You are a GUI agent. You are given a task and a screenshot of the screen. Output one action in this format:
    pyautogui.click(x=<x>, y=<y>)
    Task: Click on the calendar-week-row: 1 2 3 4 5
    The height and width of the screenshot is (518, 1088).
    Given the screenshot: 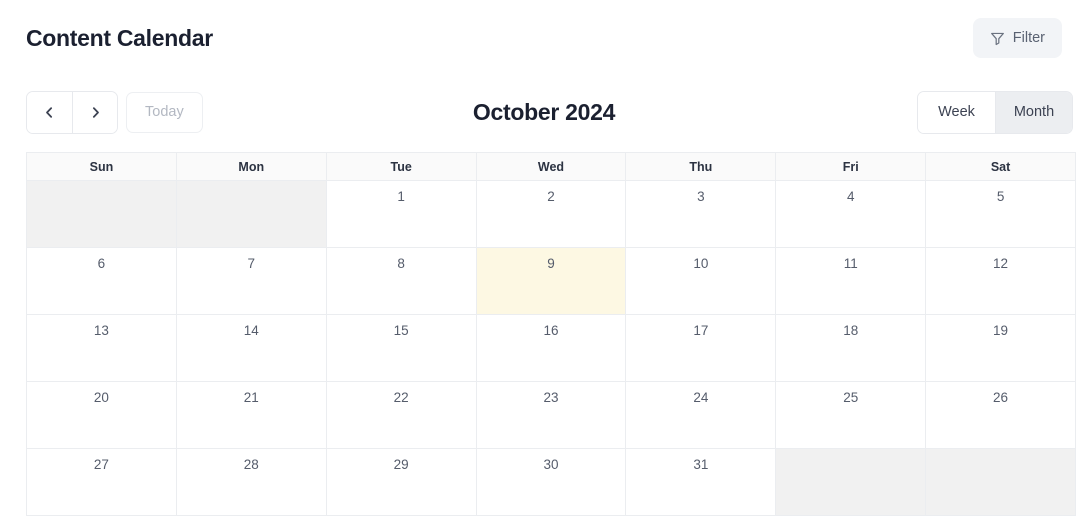 What is the action you would take?
    pyautogui.click(x=551, y=214)
    